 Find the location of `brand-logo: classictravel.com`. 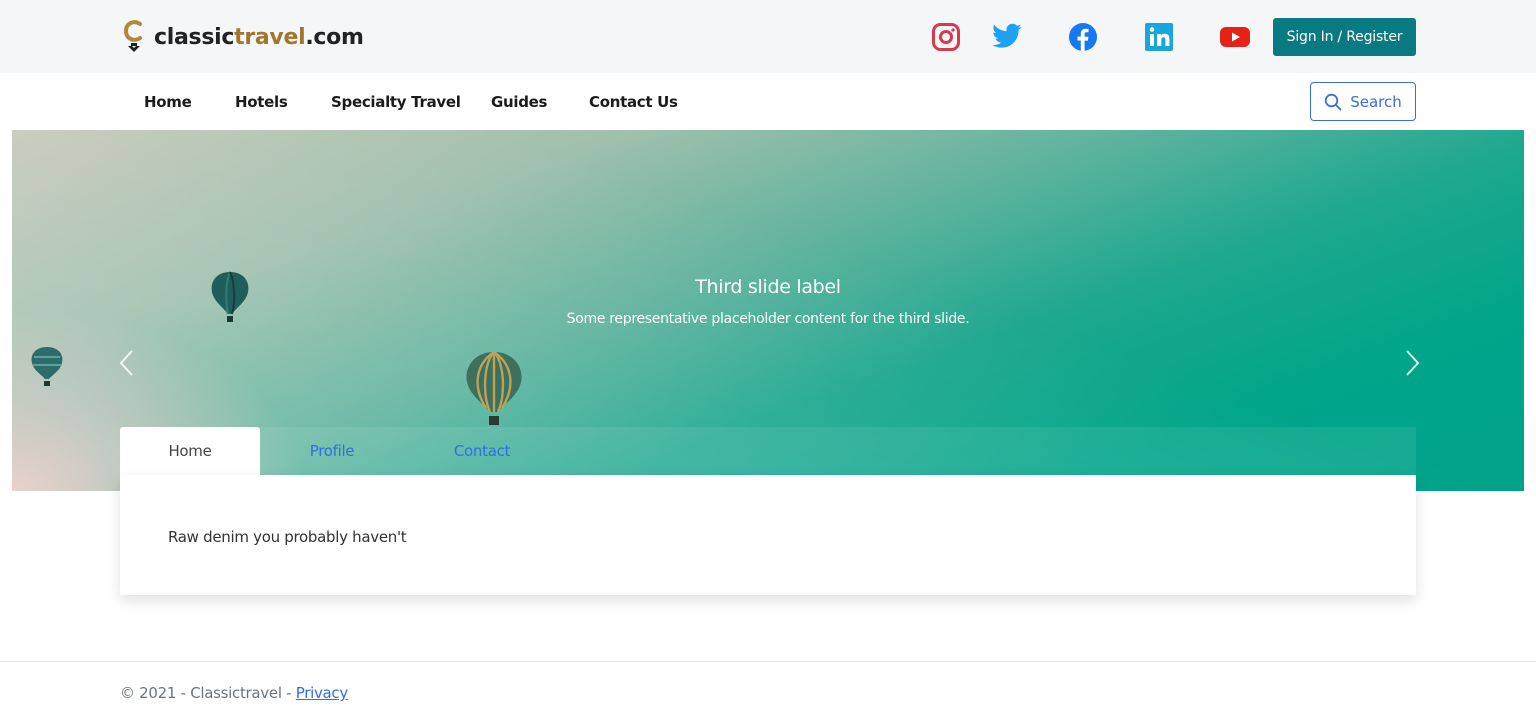

brand-logo: classictravel.com is located at coordinates (243, 37).